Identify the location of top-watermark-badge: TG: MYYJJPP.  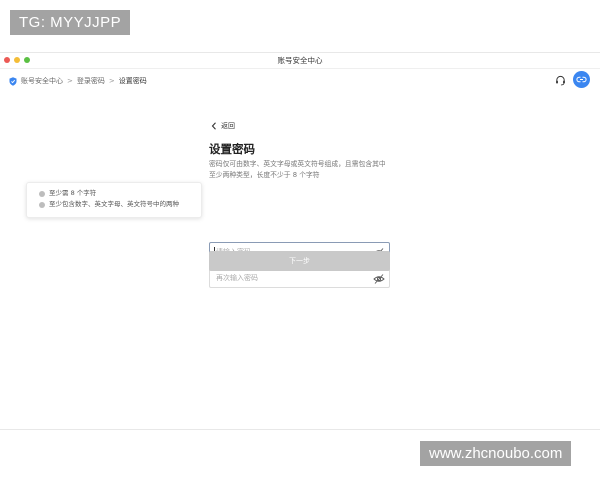
(70, 22).